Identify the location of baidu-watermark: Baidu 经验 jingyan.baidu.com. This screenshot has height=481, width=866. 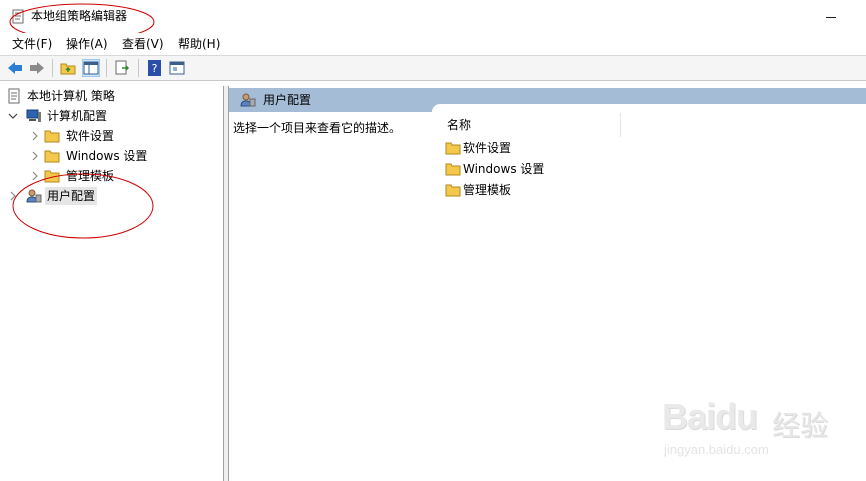
(757, 425).